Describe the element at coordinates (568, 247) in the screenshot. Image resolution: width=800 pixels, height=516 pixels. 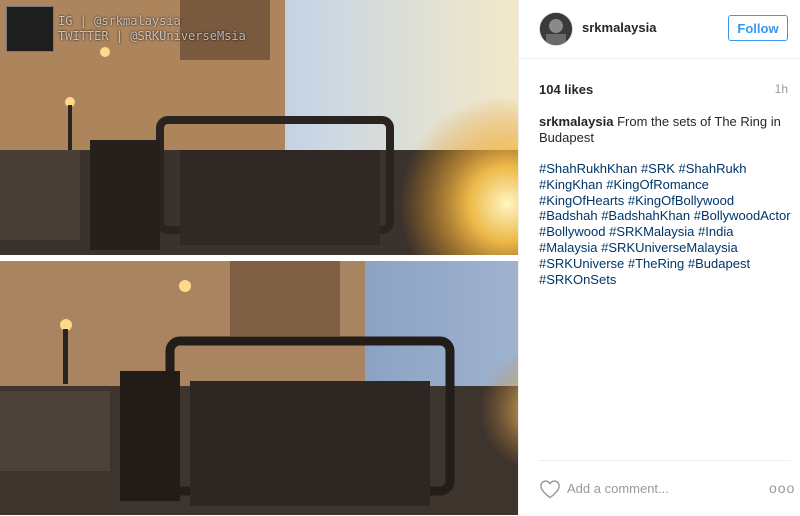
I see `hashtag-link: #Malaysia` at that location.